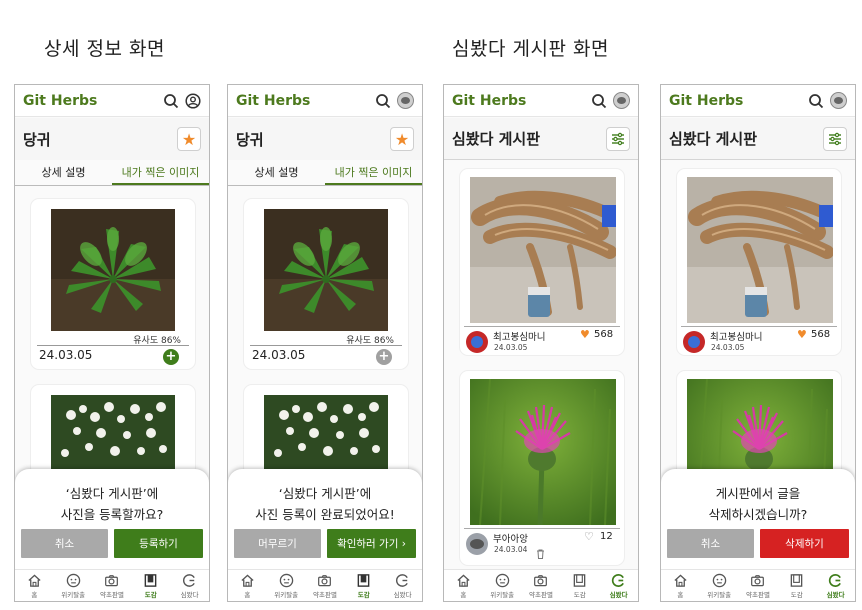 Image resolution: width=862 pixels, height=610 pixels. Describe the element at coordinates (540, 551) in the screenshot. I see `trash-icon` at that location.